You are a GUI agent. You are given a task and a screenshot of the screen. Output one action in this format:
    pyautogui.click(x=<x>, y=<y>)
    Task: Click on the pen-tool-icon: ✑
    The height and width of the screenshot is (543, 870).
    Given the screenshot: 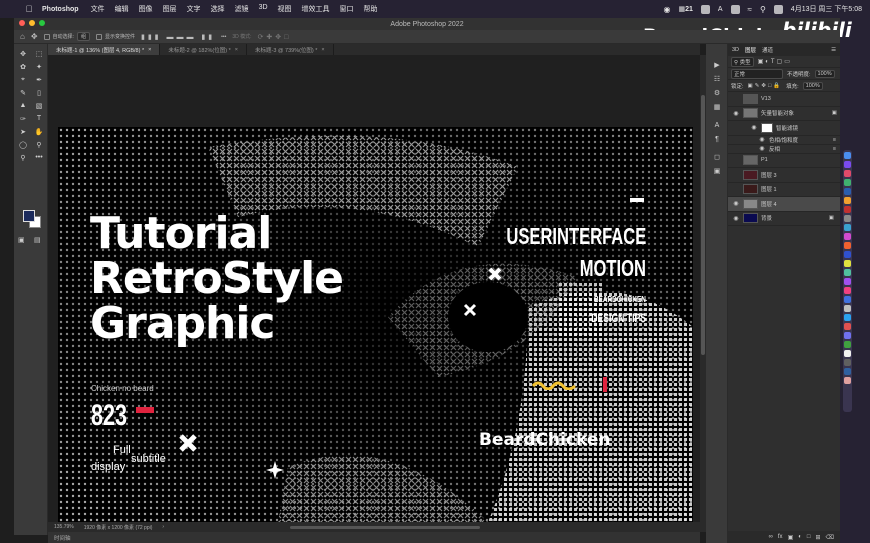 What is the action you would take?
    pyautogui.click(x=23, y=118)
    